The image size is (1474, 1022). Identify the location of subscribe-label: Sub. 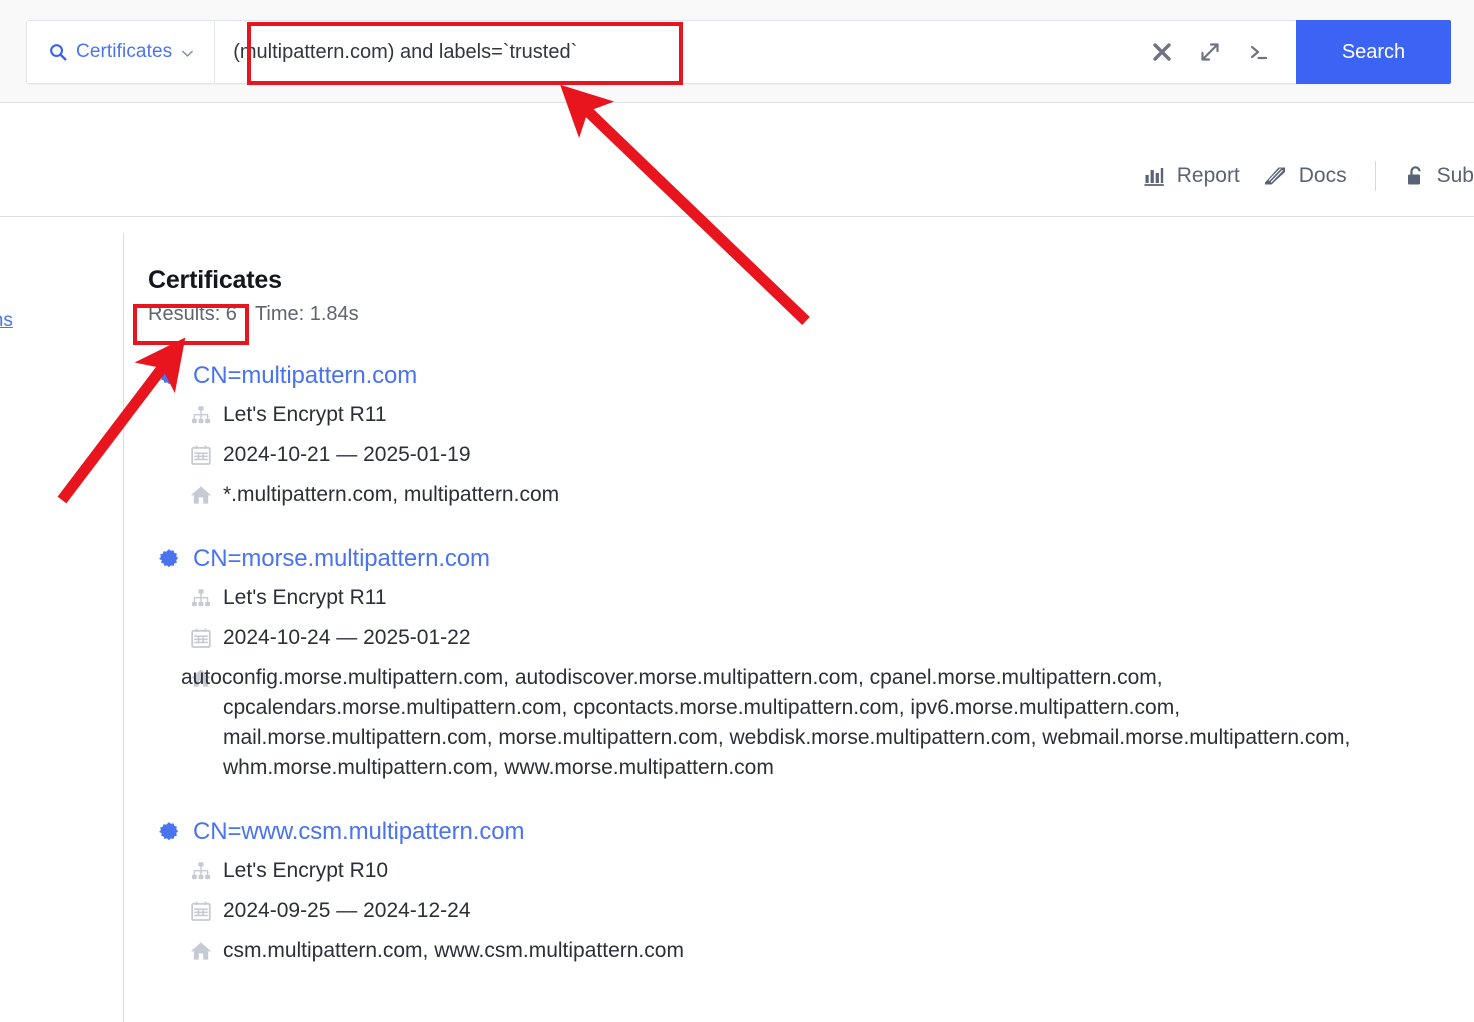
(1455, 175).